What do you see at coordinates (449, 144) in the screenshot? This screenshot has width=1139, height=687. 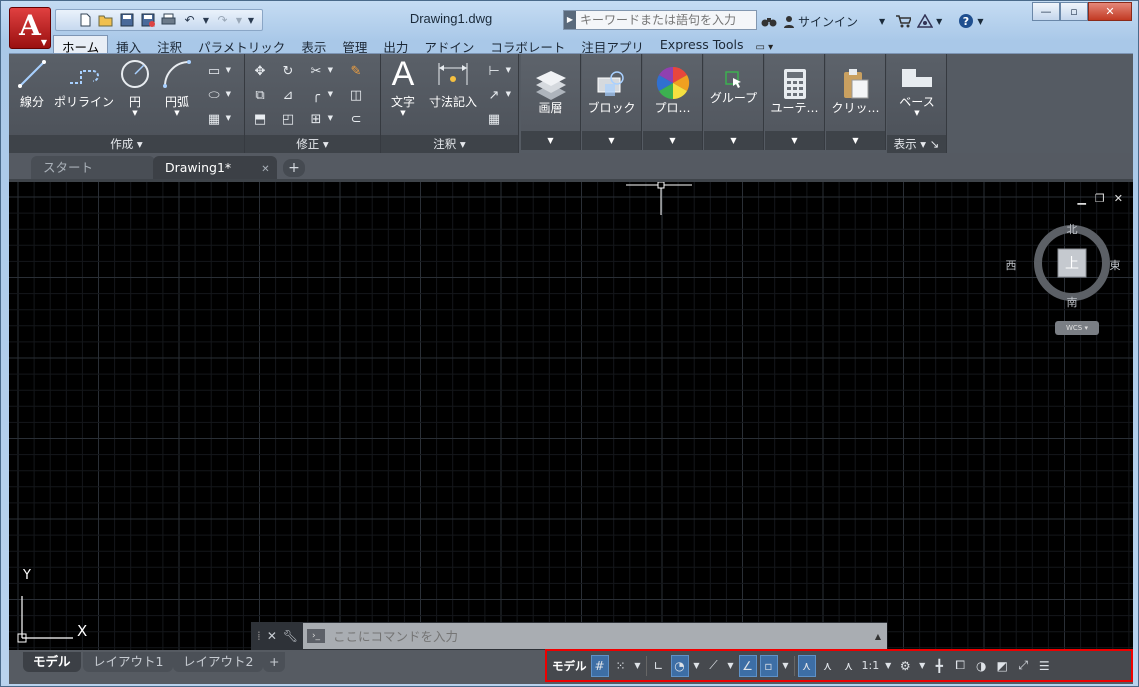 I see `panel-annotation-title: 注釈 ▾` at bounding box center [449, 144].